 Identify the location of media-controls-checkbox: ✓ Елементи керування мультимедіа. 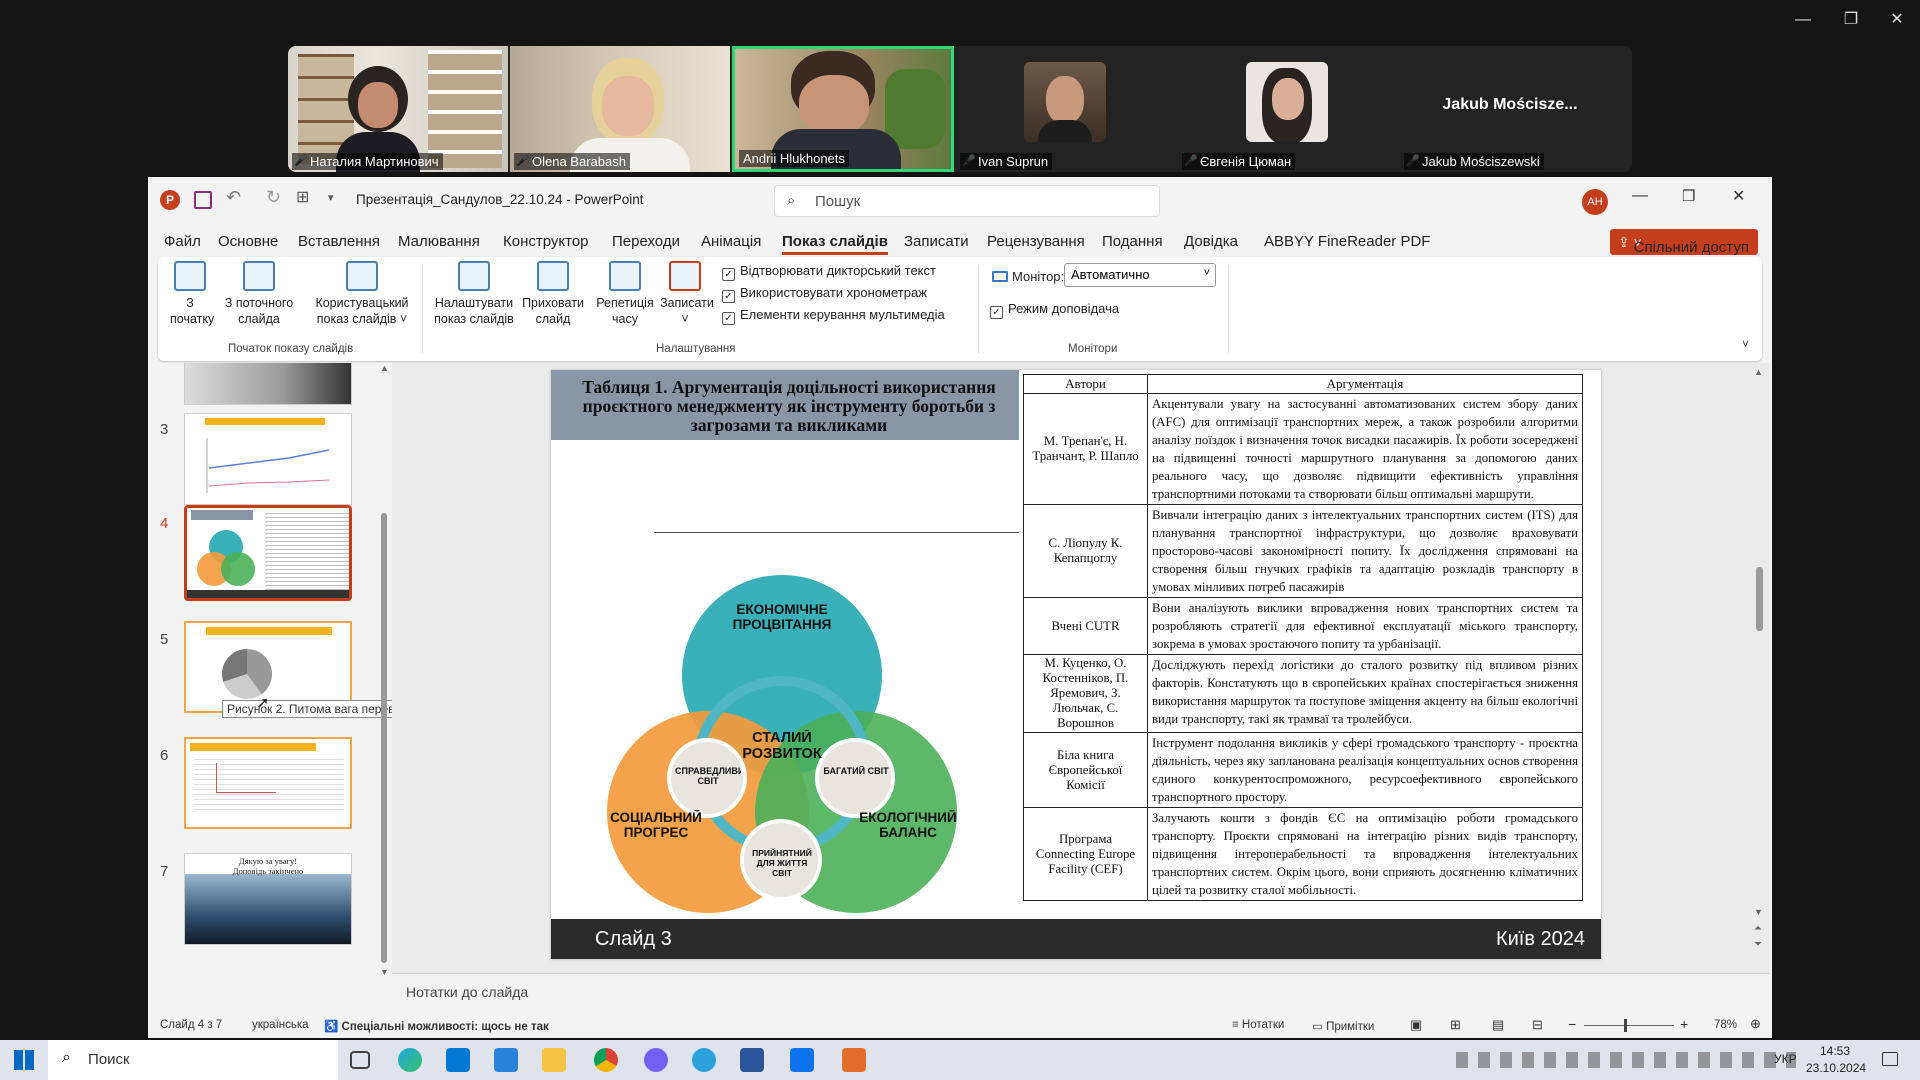
(833, 316).